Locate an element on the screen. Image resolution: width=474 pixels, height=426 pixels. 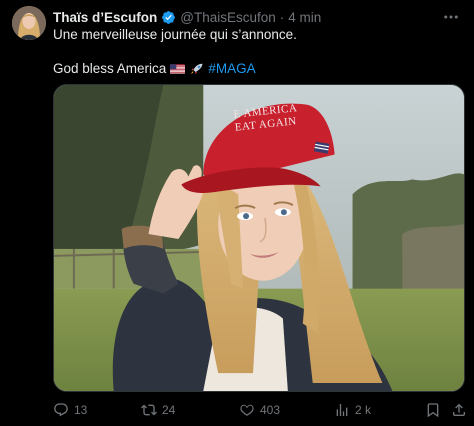
timestamp: 4 min is located at coordinates (304, 17).